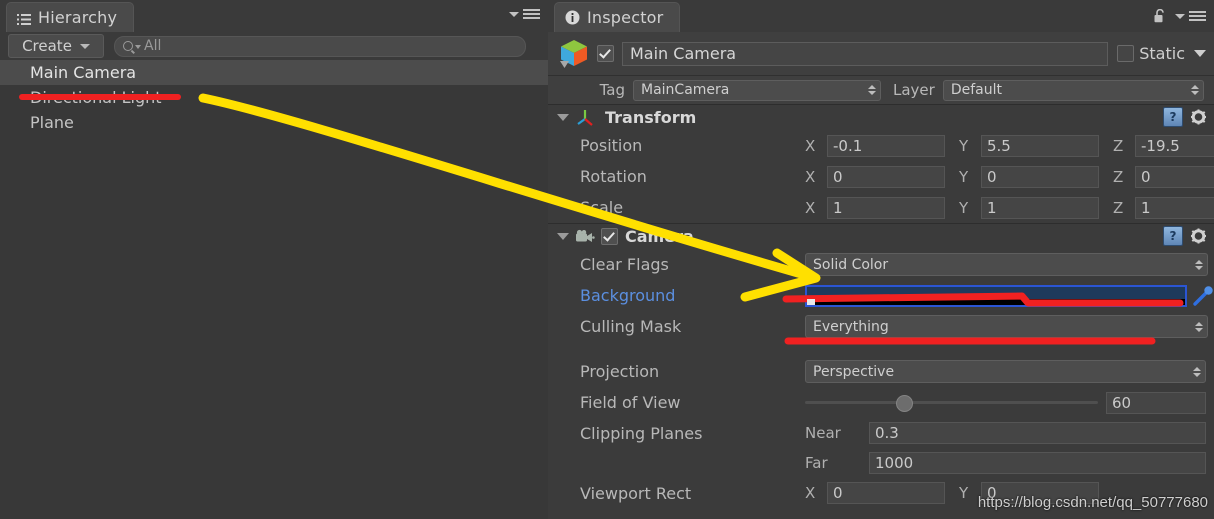  What do you see at coordinates (757, 90) in the screenshot?
I see `tag-dropdown: MainCamera` at bounding box center [757, 90].